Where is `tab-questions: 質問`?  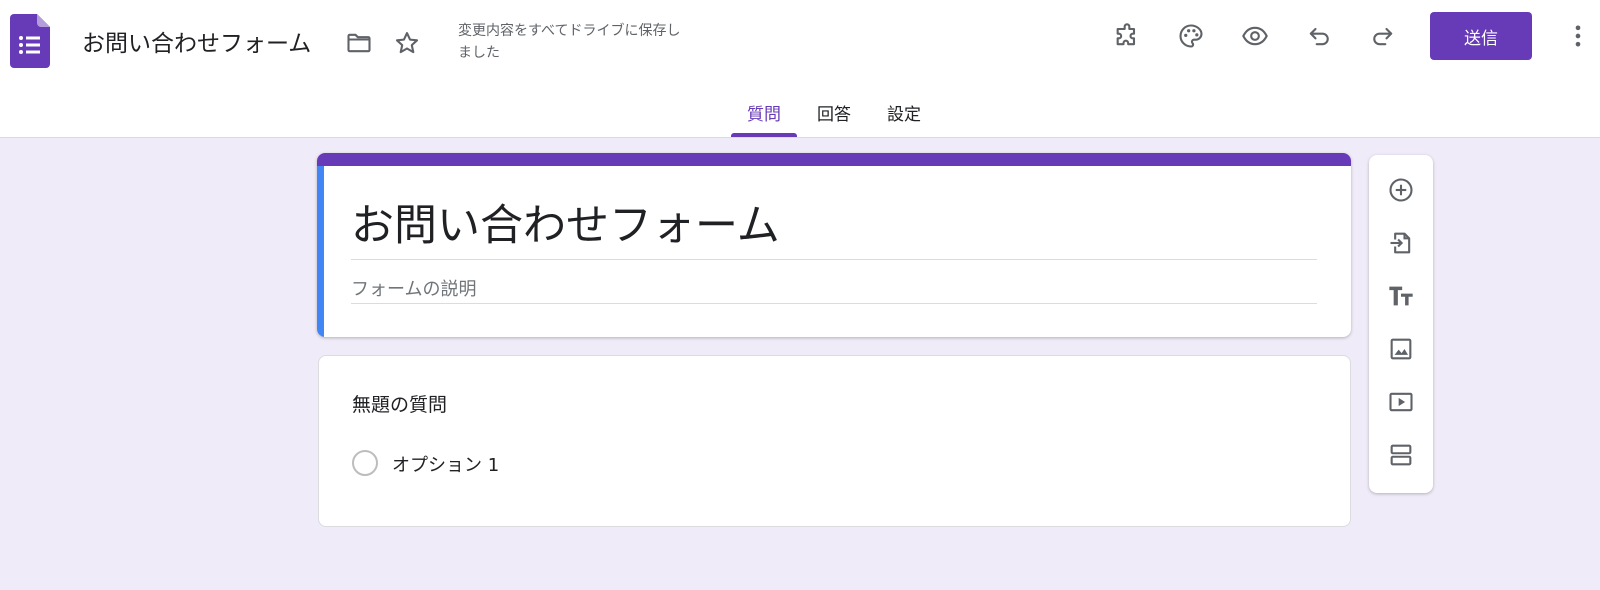 tab-questions: 質問 is located at coordinates (764, 115).